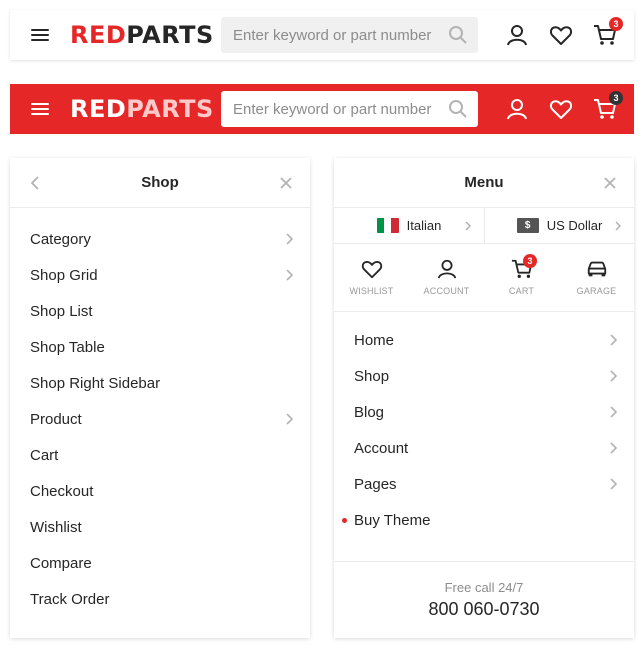 This screenshot has width=644, height=648. Describe the element at coordinates (67, 347) in the screenshot. I see `shop-link-label: Shop Table` at that location.